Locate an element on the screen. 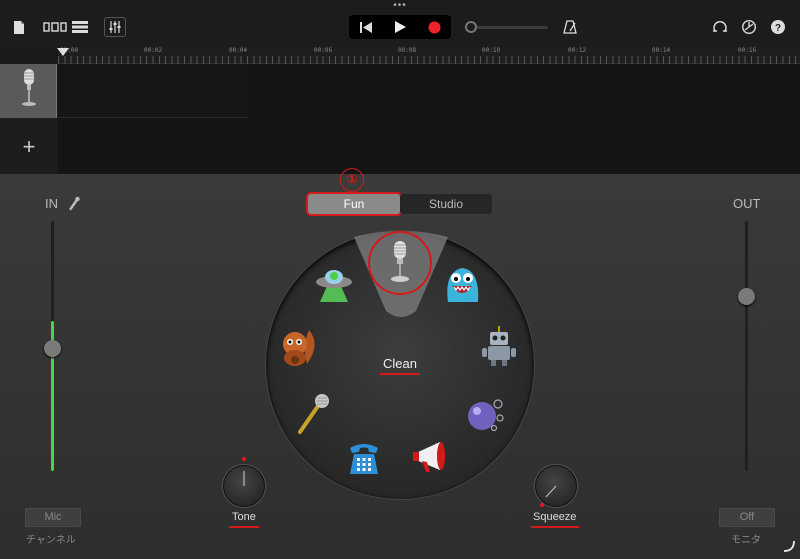 This screenshot has height=559, width=800. telephone-icon is located at coordinates (364, 459).